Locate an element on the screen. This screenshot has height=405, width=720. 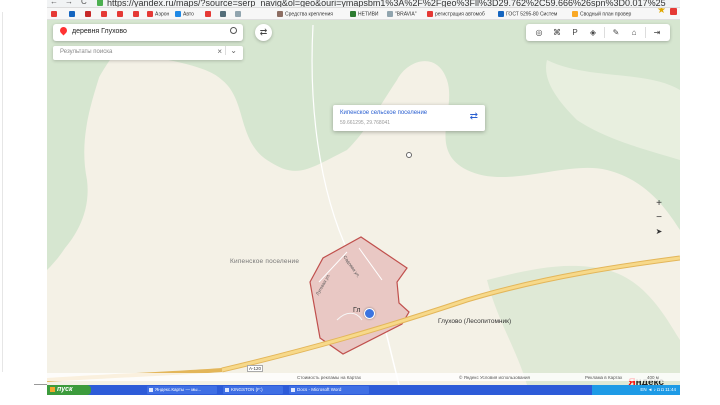
route-button: ⇄ is located at coordinates (263, 32).